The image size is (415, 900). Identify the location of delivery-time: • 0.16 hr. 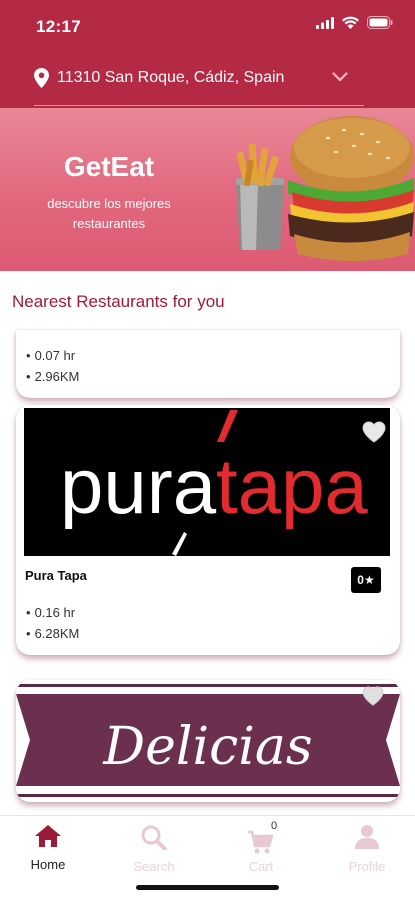
(50, 612).